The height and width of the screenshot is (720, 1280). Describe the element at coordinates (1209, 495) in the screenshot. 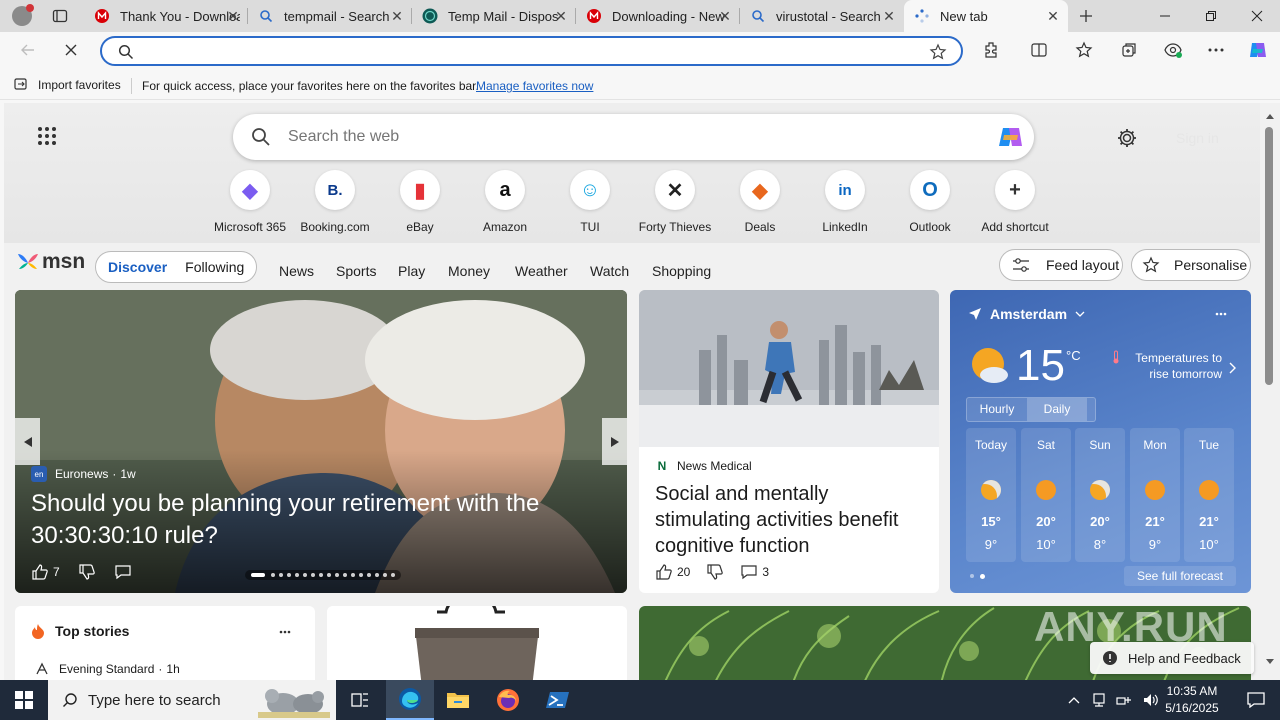

I see `forecast-day: Tue 21° 10°` at that location.